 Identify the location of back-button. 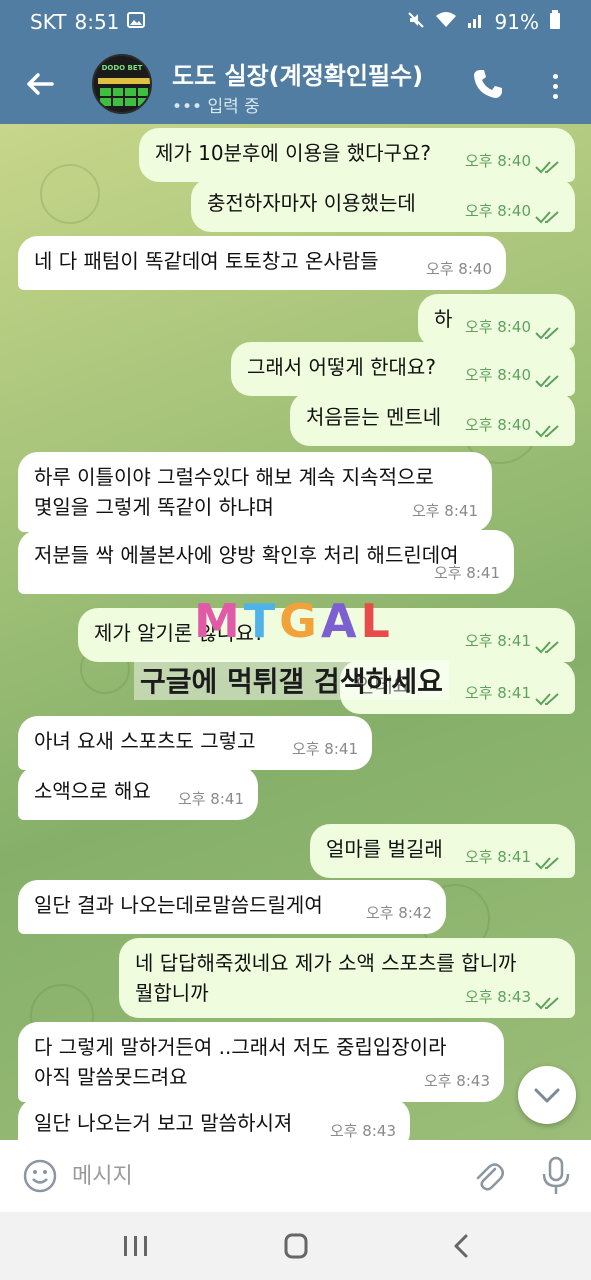
(40, 84).